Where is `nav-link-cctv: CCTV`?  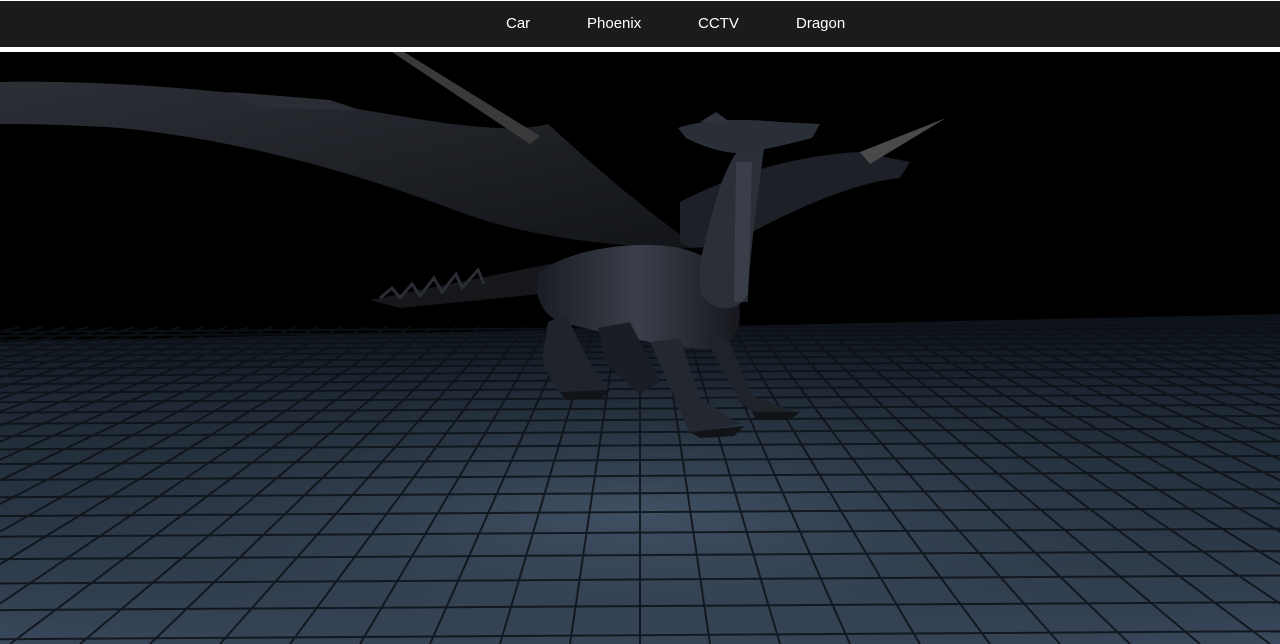
nav-link-cctv: CCTV is located at coordinates (718, 24).